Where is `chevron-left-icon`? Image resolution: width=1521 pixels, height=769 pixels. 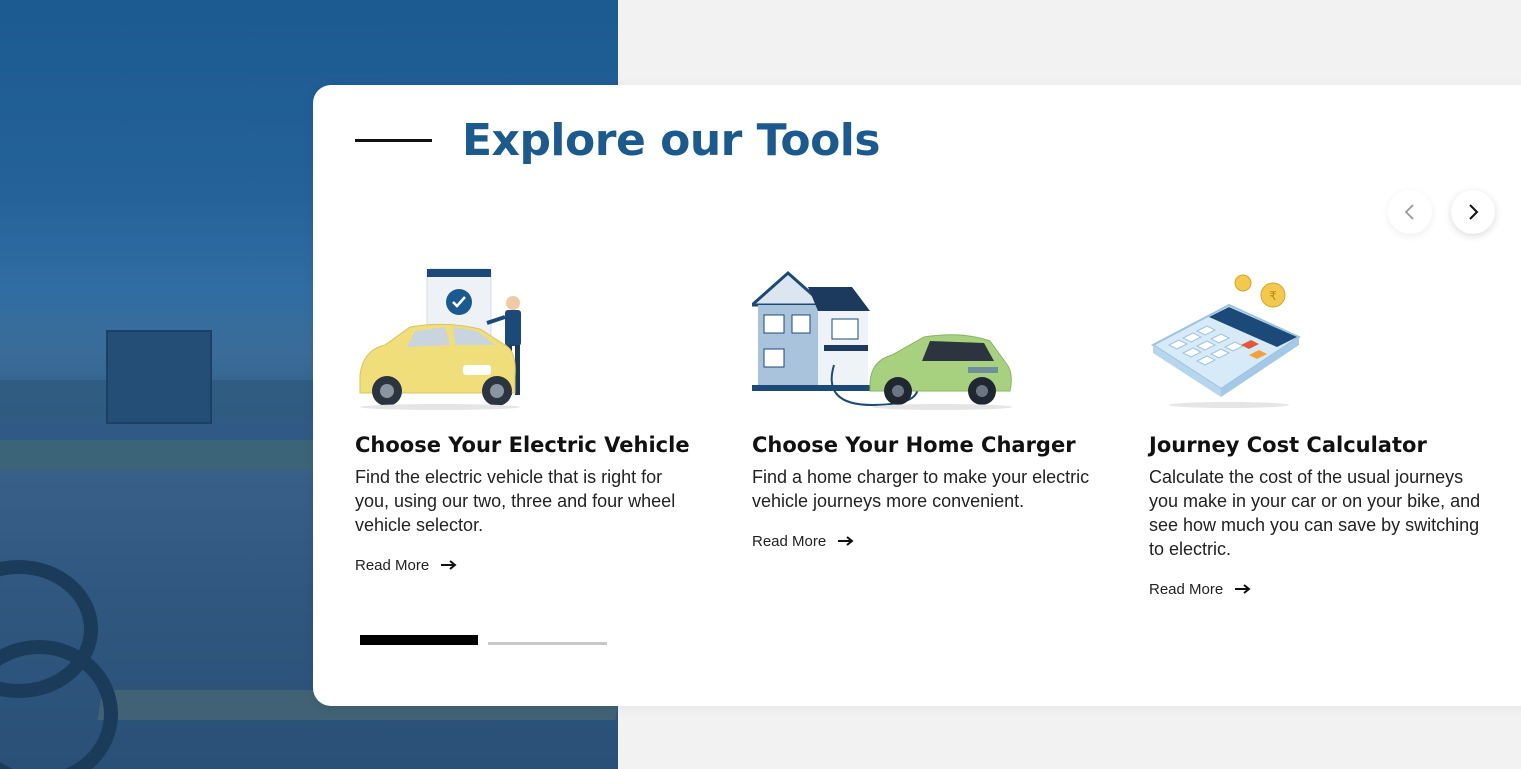 chevron-left-icon is located at coordinates (1409, 212).